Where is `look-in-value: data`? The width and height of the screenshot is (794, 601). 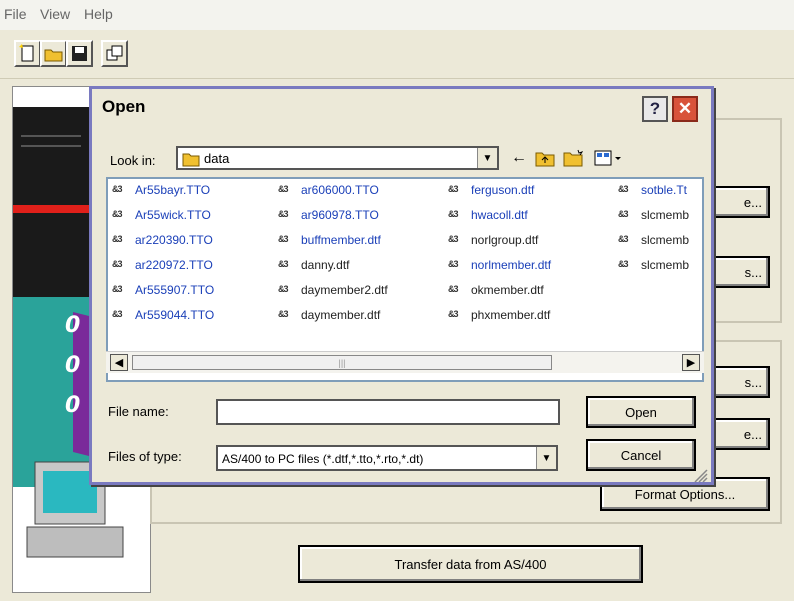
look-in-value: data is located at coordinates (217, 158).